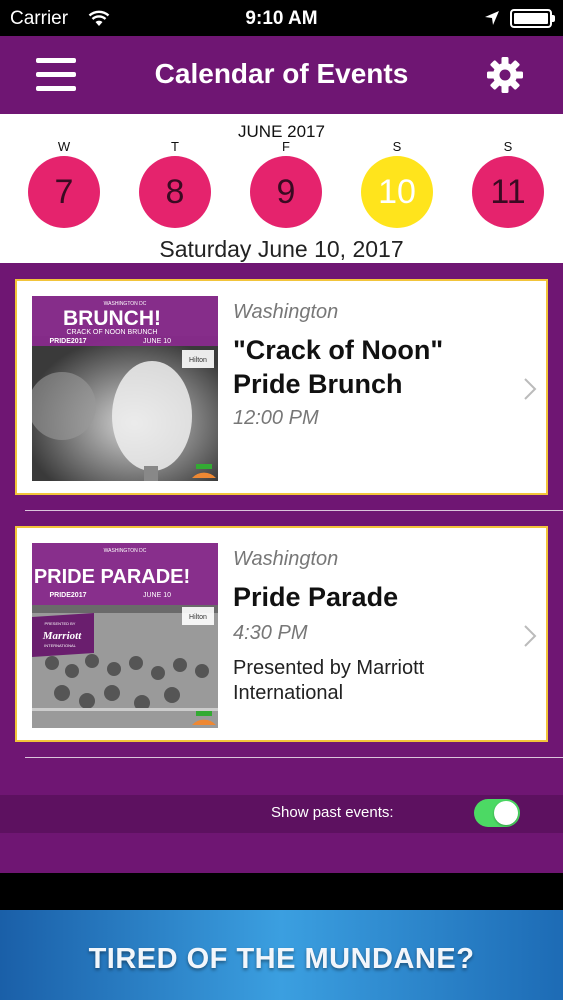 This screenshot has width=563, height=1000. I want to click on day-column: S 11, so click(508, 187).